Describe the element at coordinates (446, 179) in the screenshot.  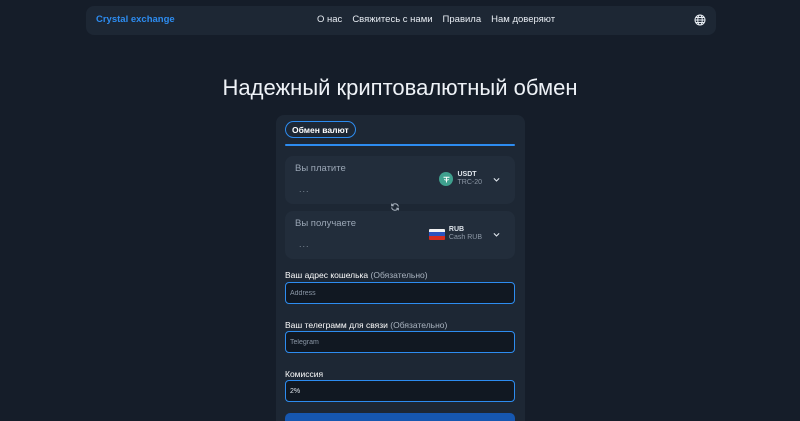
I see `usdt-icon` at that location.